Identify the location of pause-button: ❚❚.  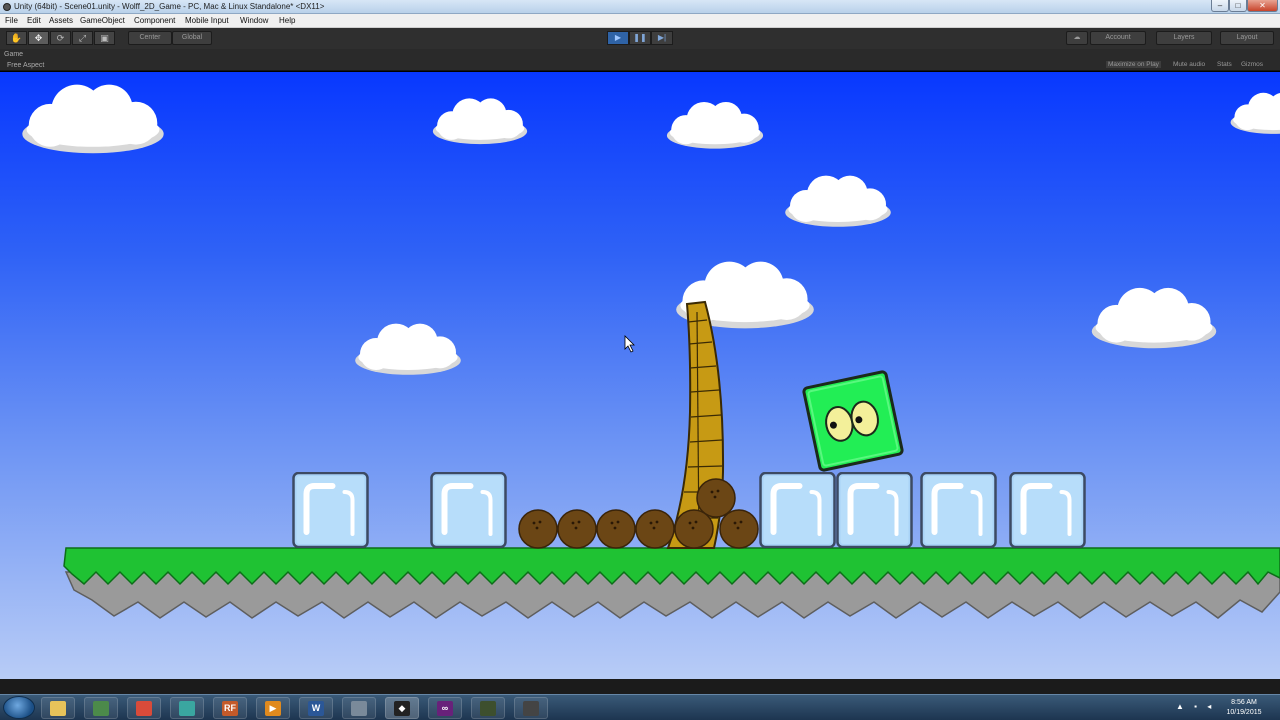
(640, 38).